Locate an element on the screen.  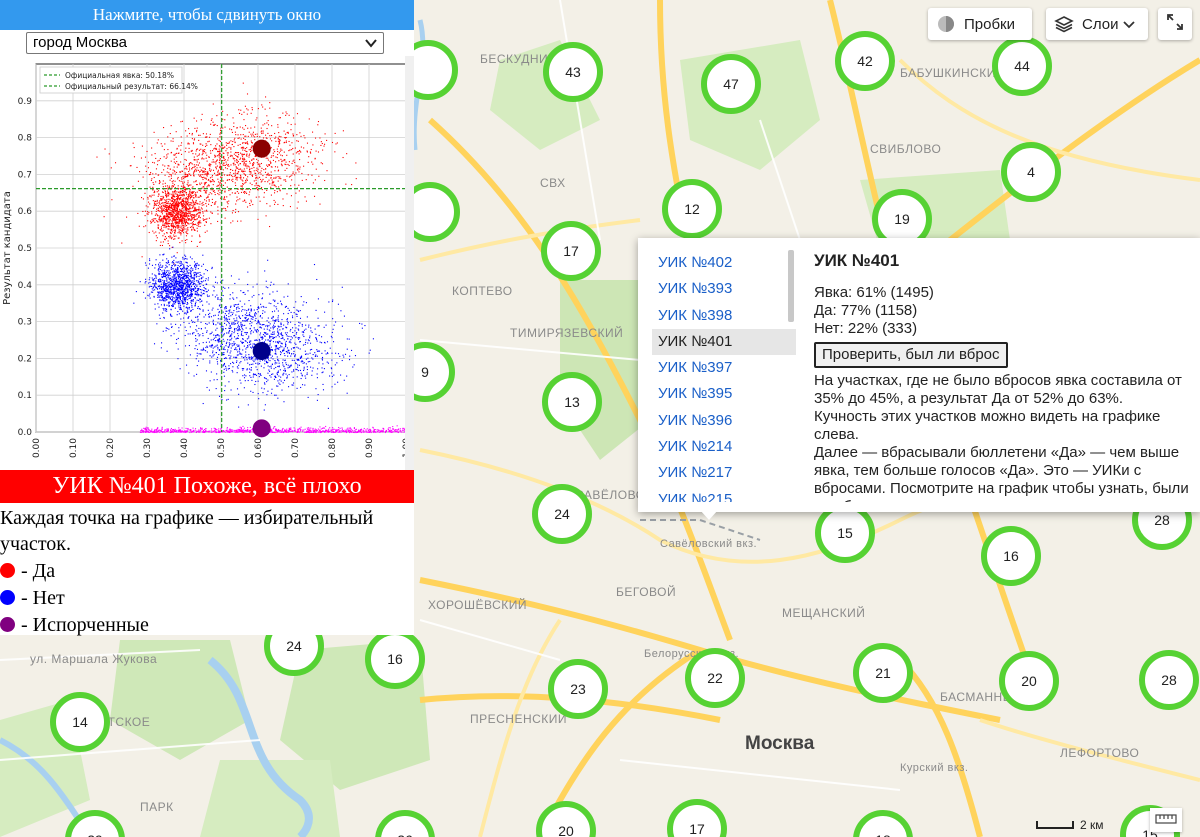
uik-cluster-marker: 43 is located at coordinates (573, 72).